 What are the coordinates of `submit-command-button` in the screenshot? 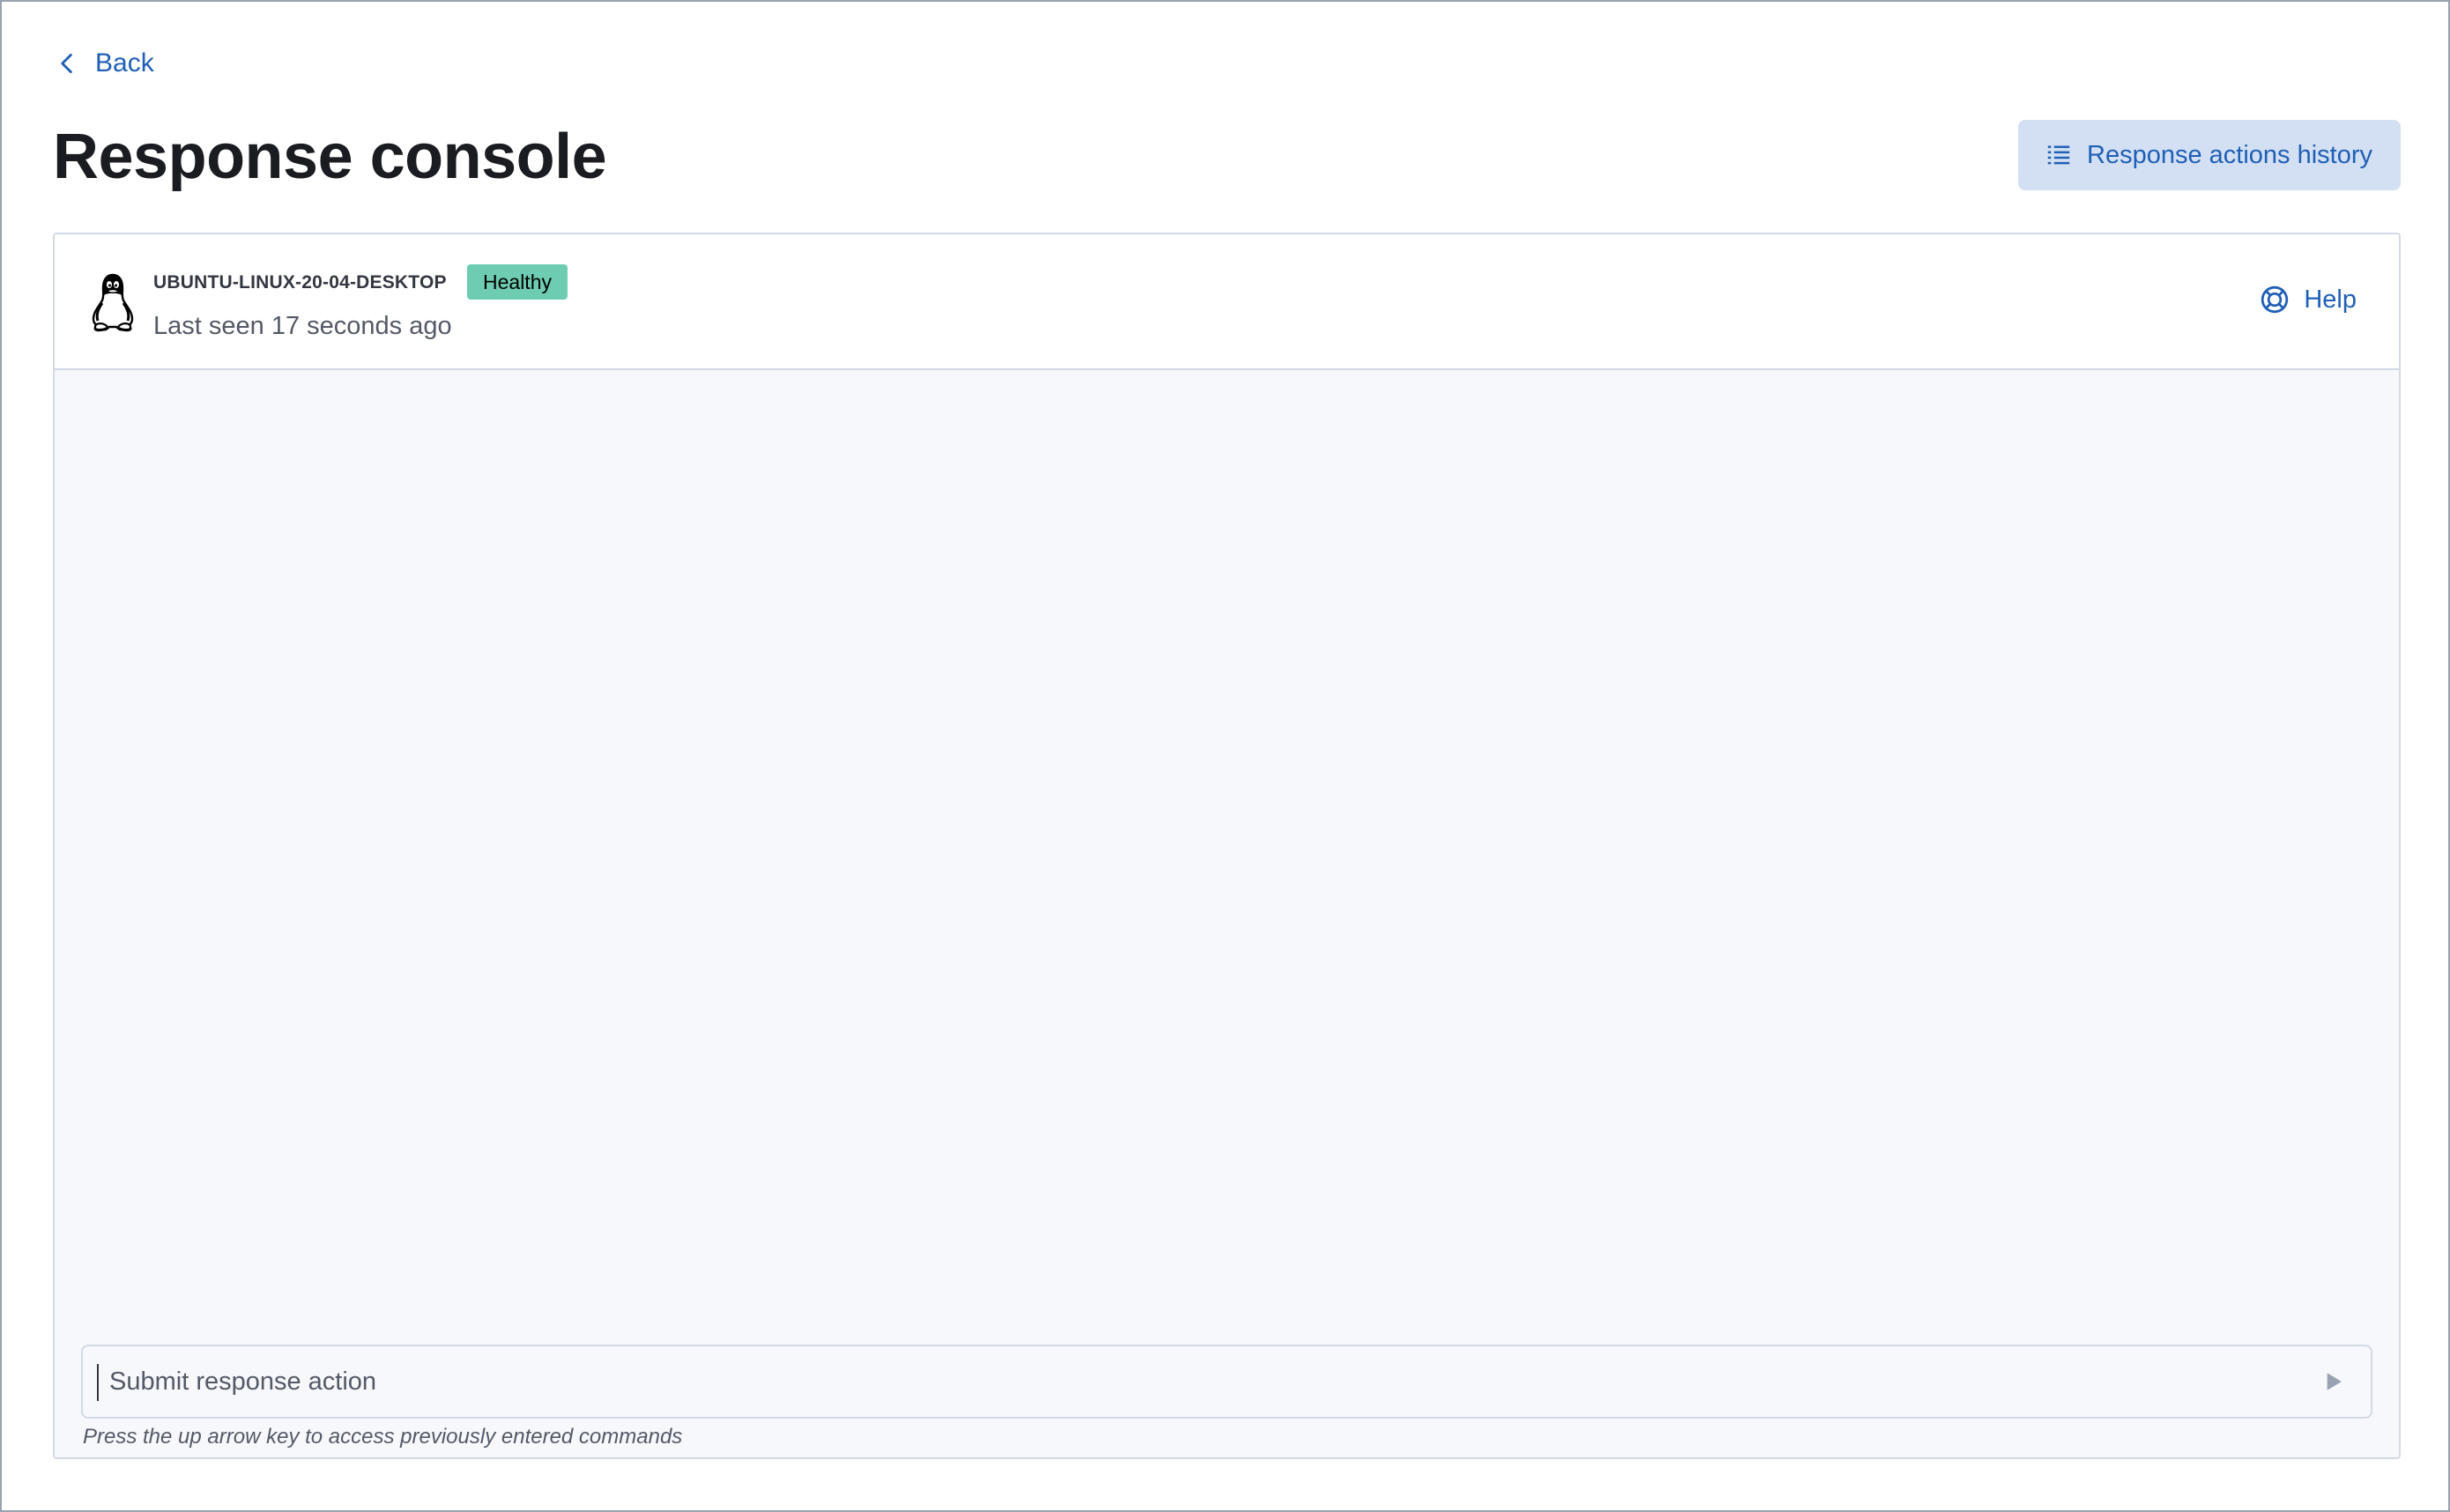 It's located at (2333, 1381).